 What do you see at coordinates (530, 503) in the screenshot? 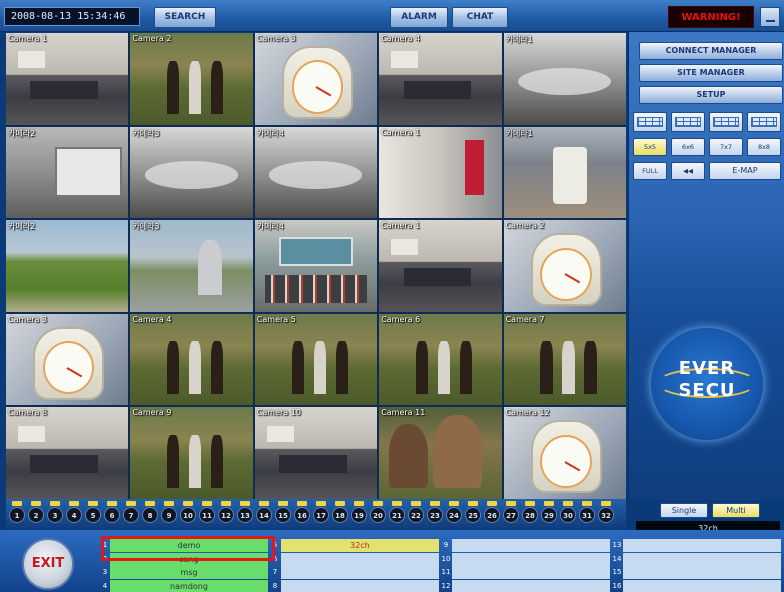
I see `channel-led-icon` at bounding box center [530, 503].